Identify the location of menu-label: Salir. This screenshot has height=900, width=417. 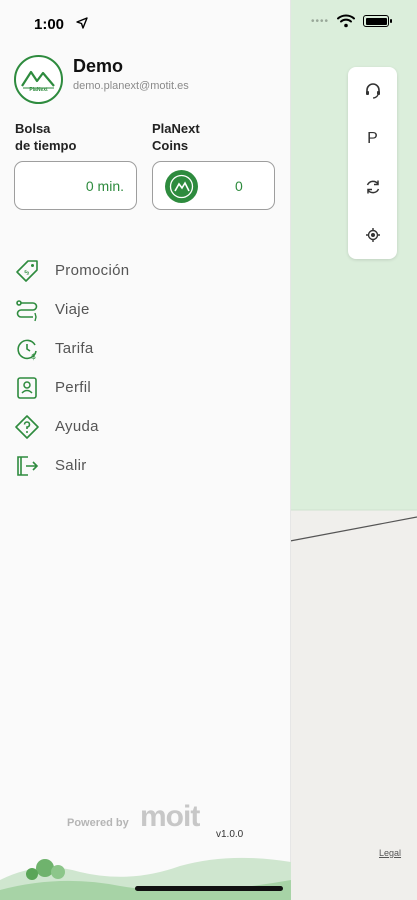
(71, 465).